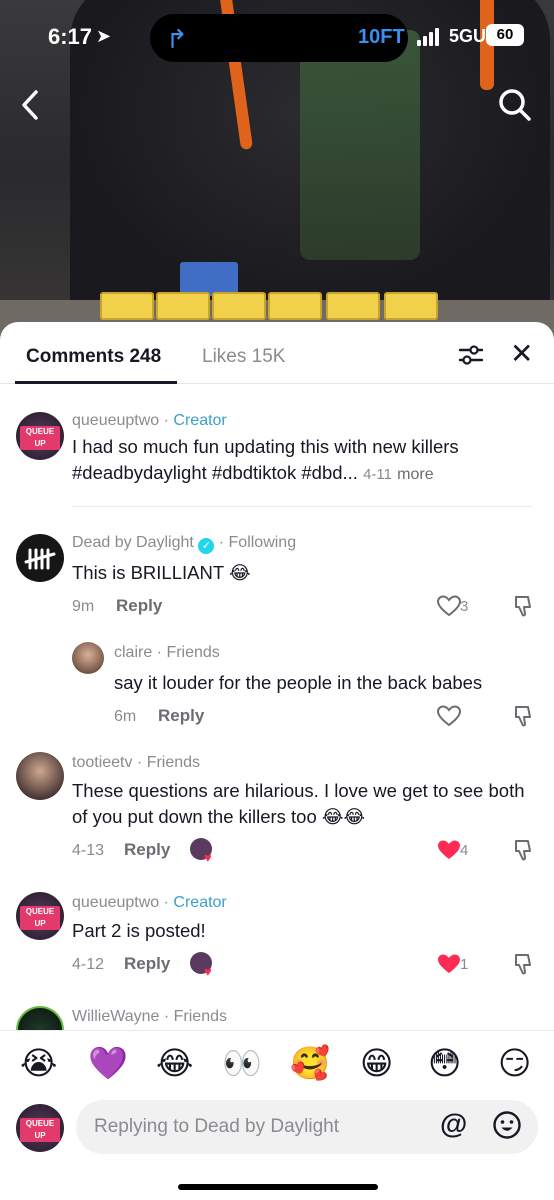  I want to click on comment-username: claire, so click(133, 652).